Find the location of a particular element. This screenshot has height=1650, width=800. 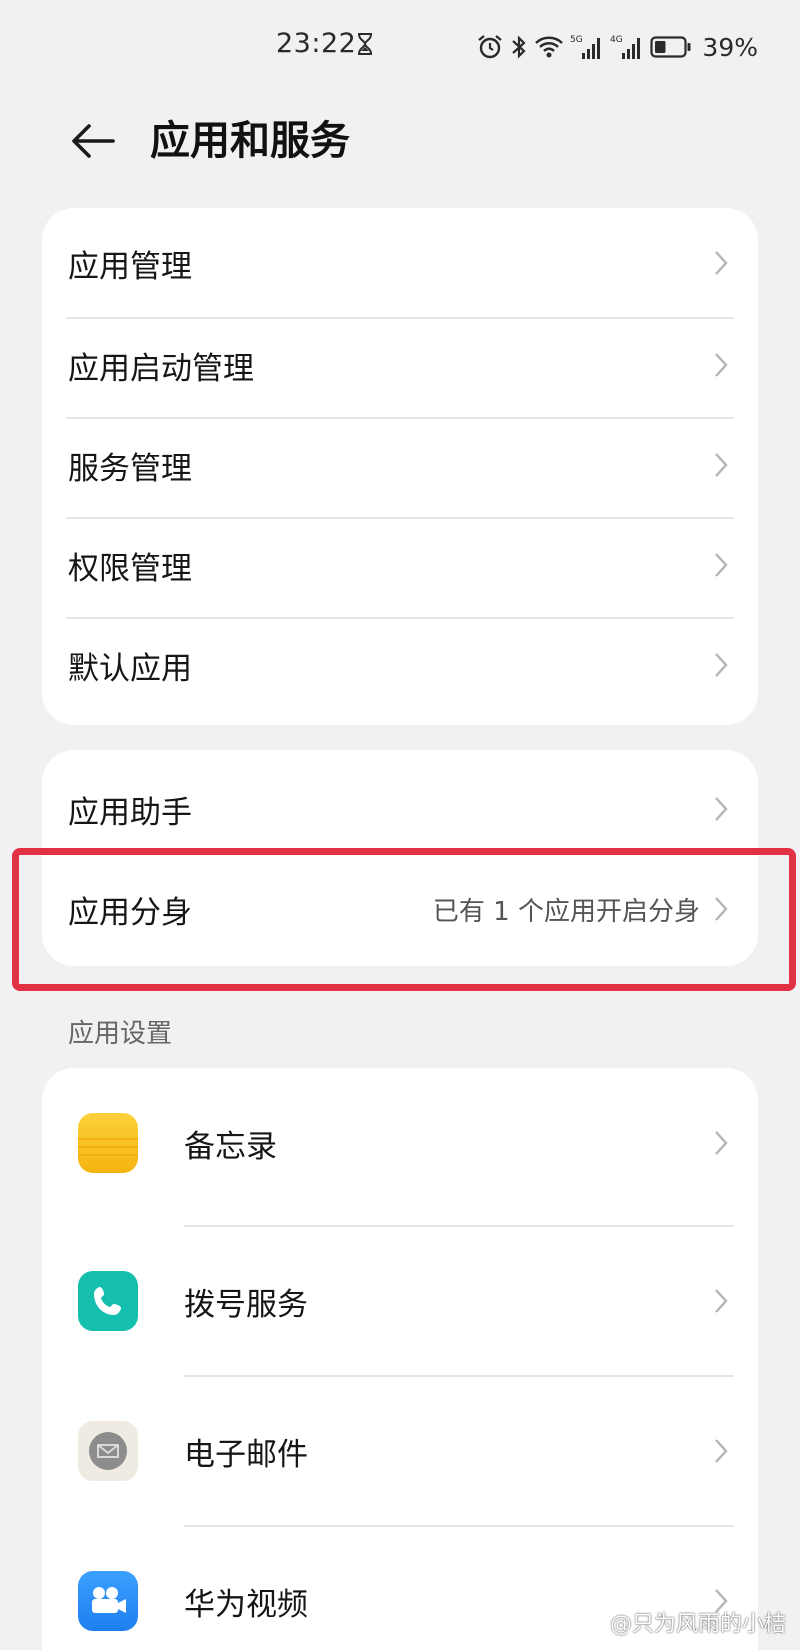

wifi-icon is located at coordinates (549, 47).